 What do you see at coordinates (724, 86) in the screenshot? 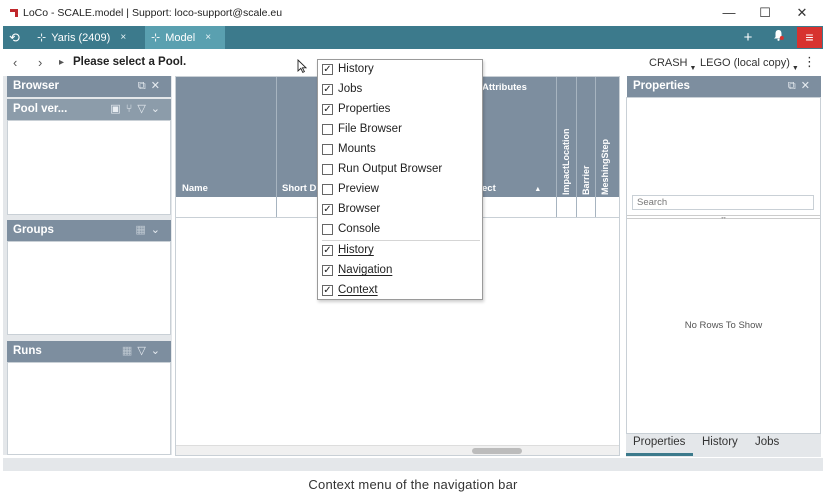
I see `properties-panel-header: Properties ⧉✕` at bounding box center [724, 86].